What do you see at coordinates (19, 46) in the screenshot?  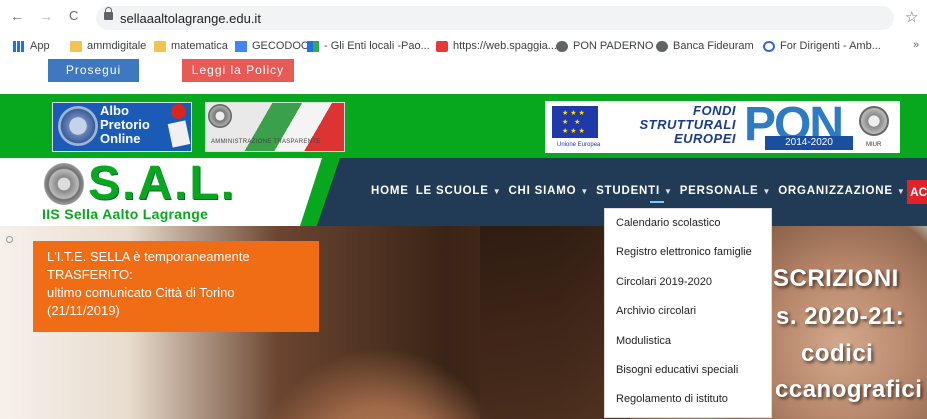 I see `apps-icon` at bounding box center [19, 46].